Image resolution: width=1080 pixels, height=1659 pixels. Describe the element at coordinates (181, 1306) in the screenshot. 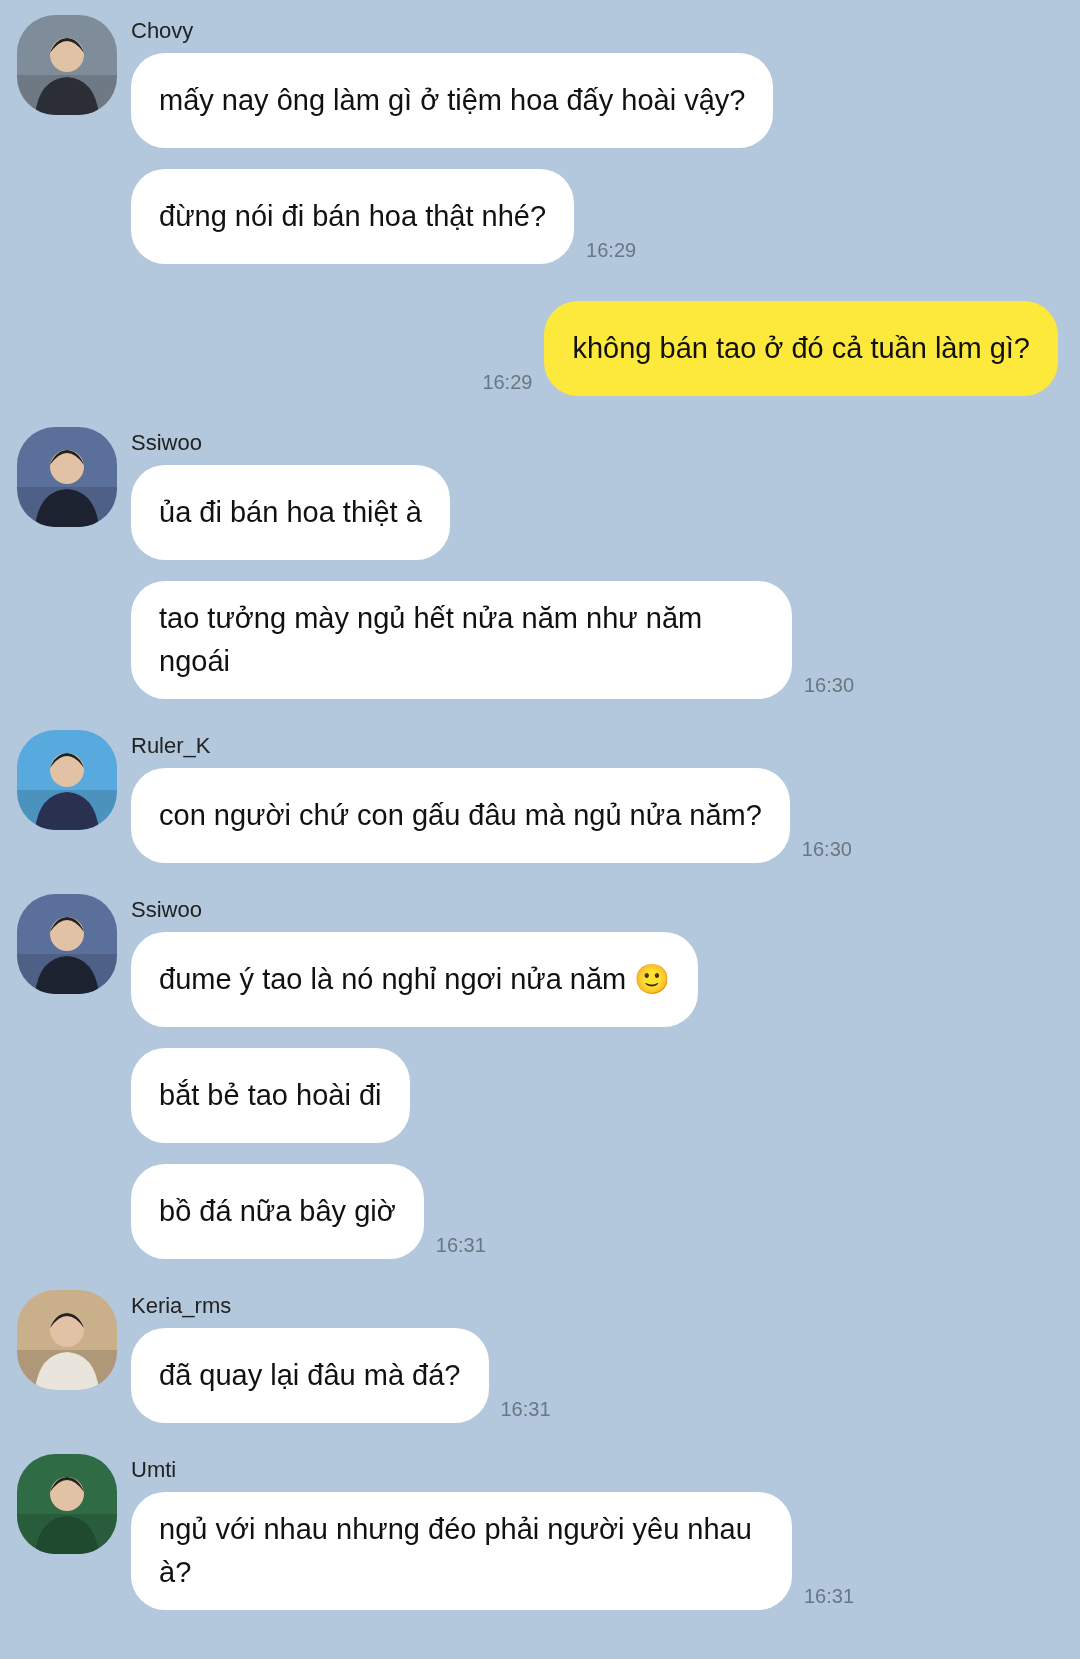

I see `sender-name: Keria_rms` at that location.